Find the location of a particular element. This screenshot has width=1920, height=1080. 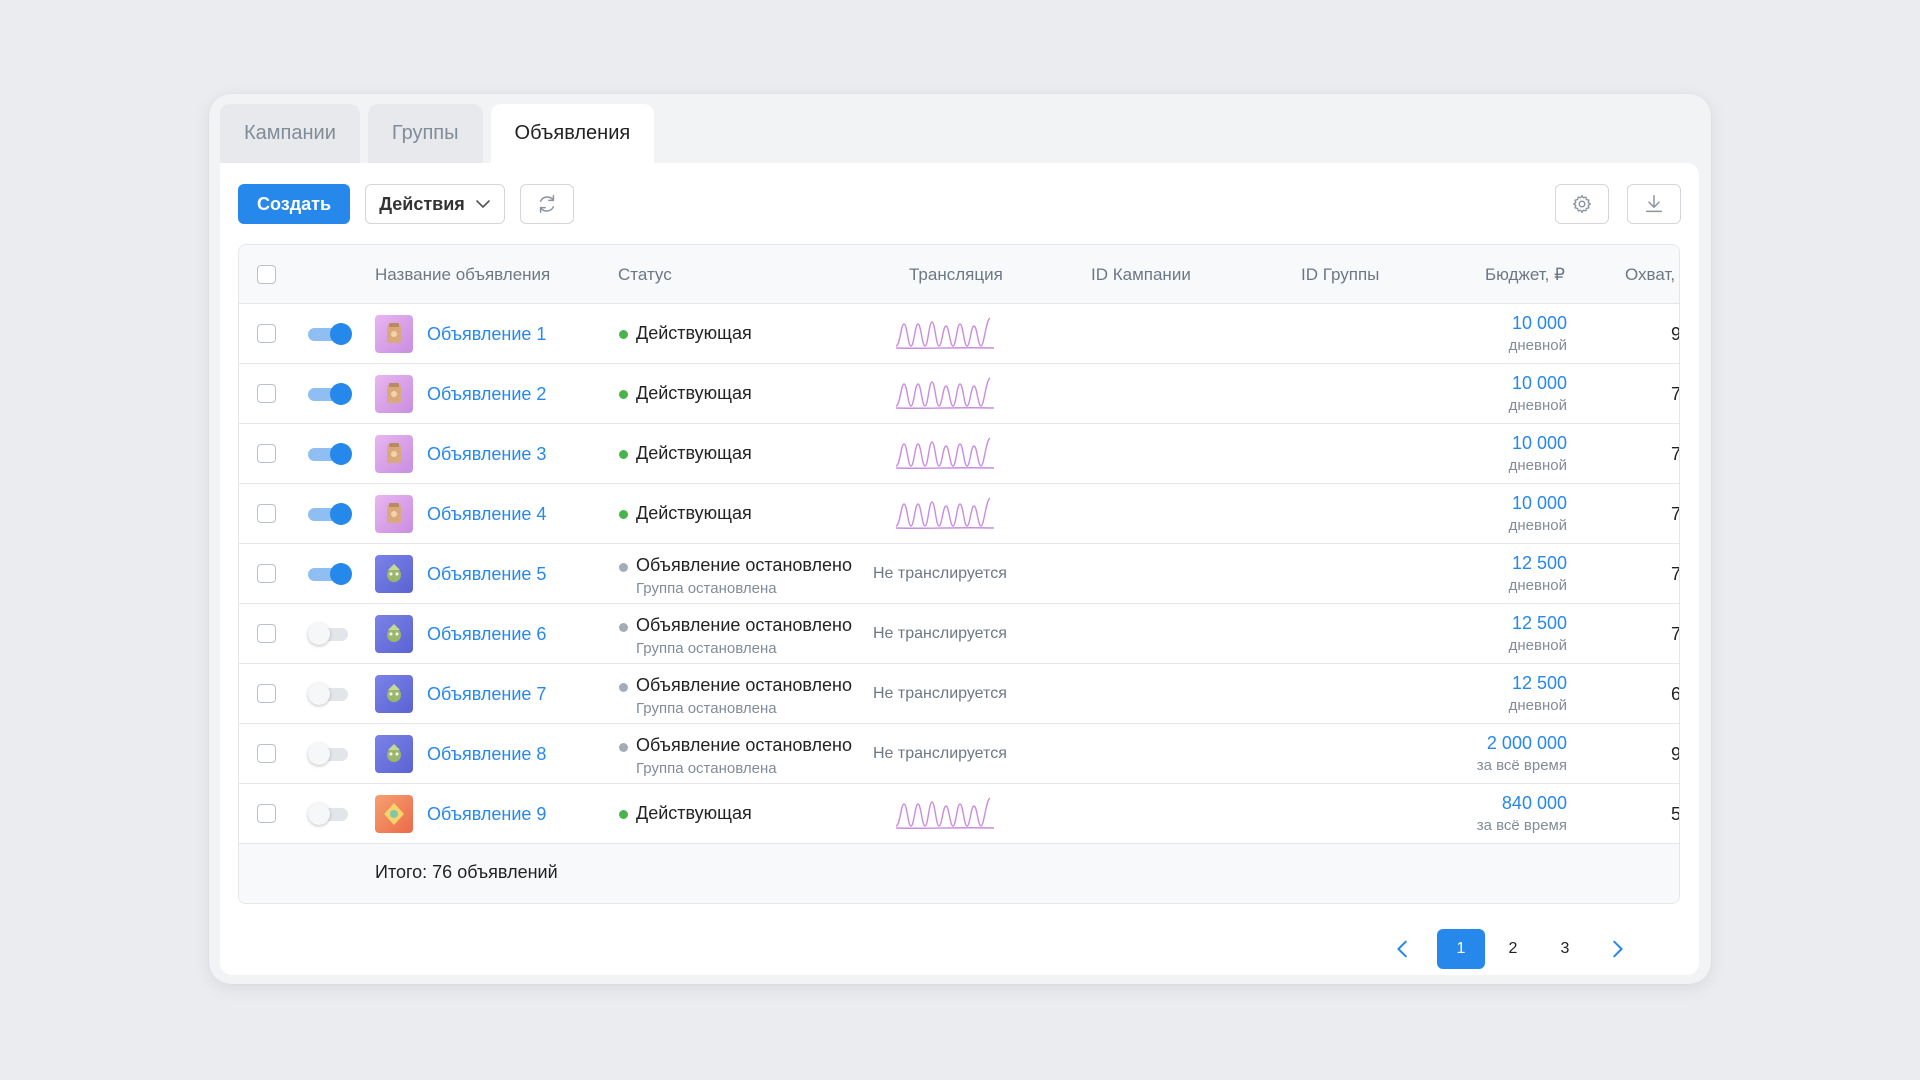

table-row: Объявление 2 Действующая 10 000 дневной 7 is located at coordinates (959, 394).